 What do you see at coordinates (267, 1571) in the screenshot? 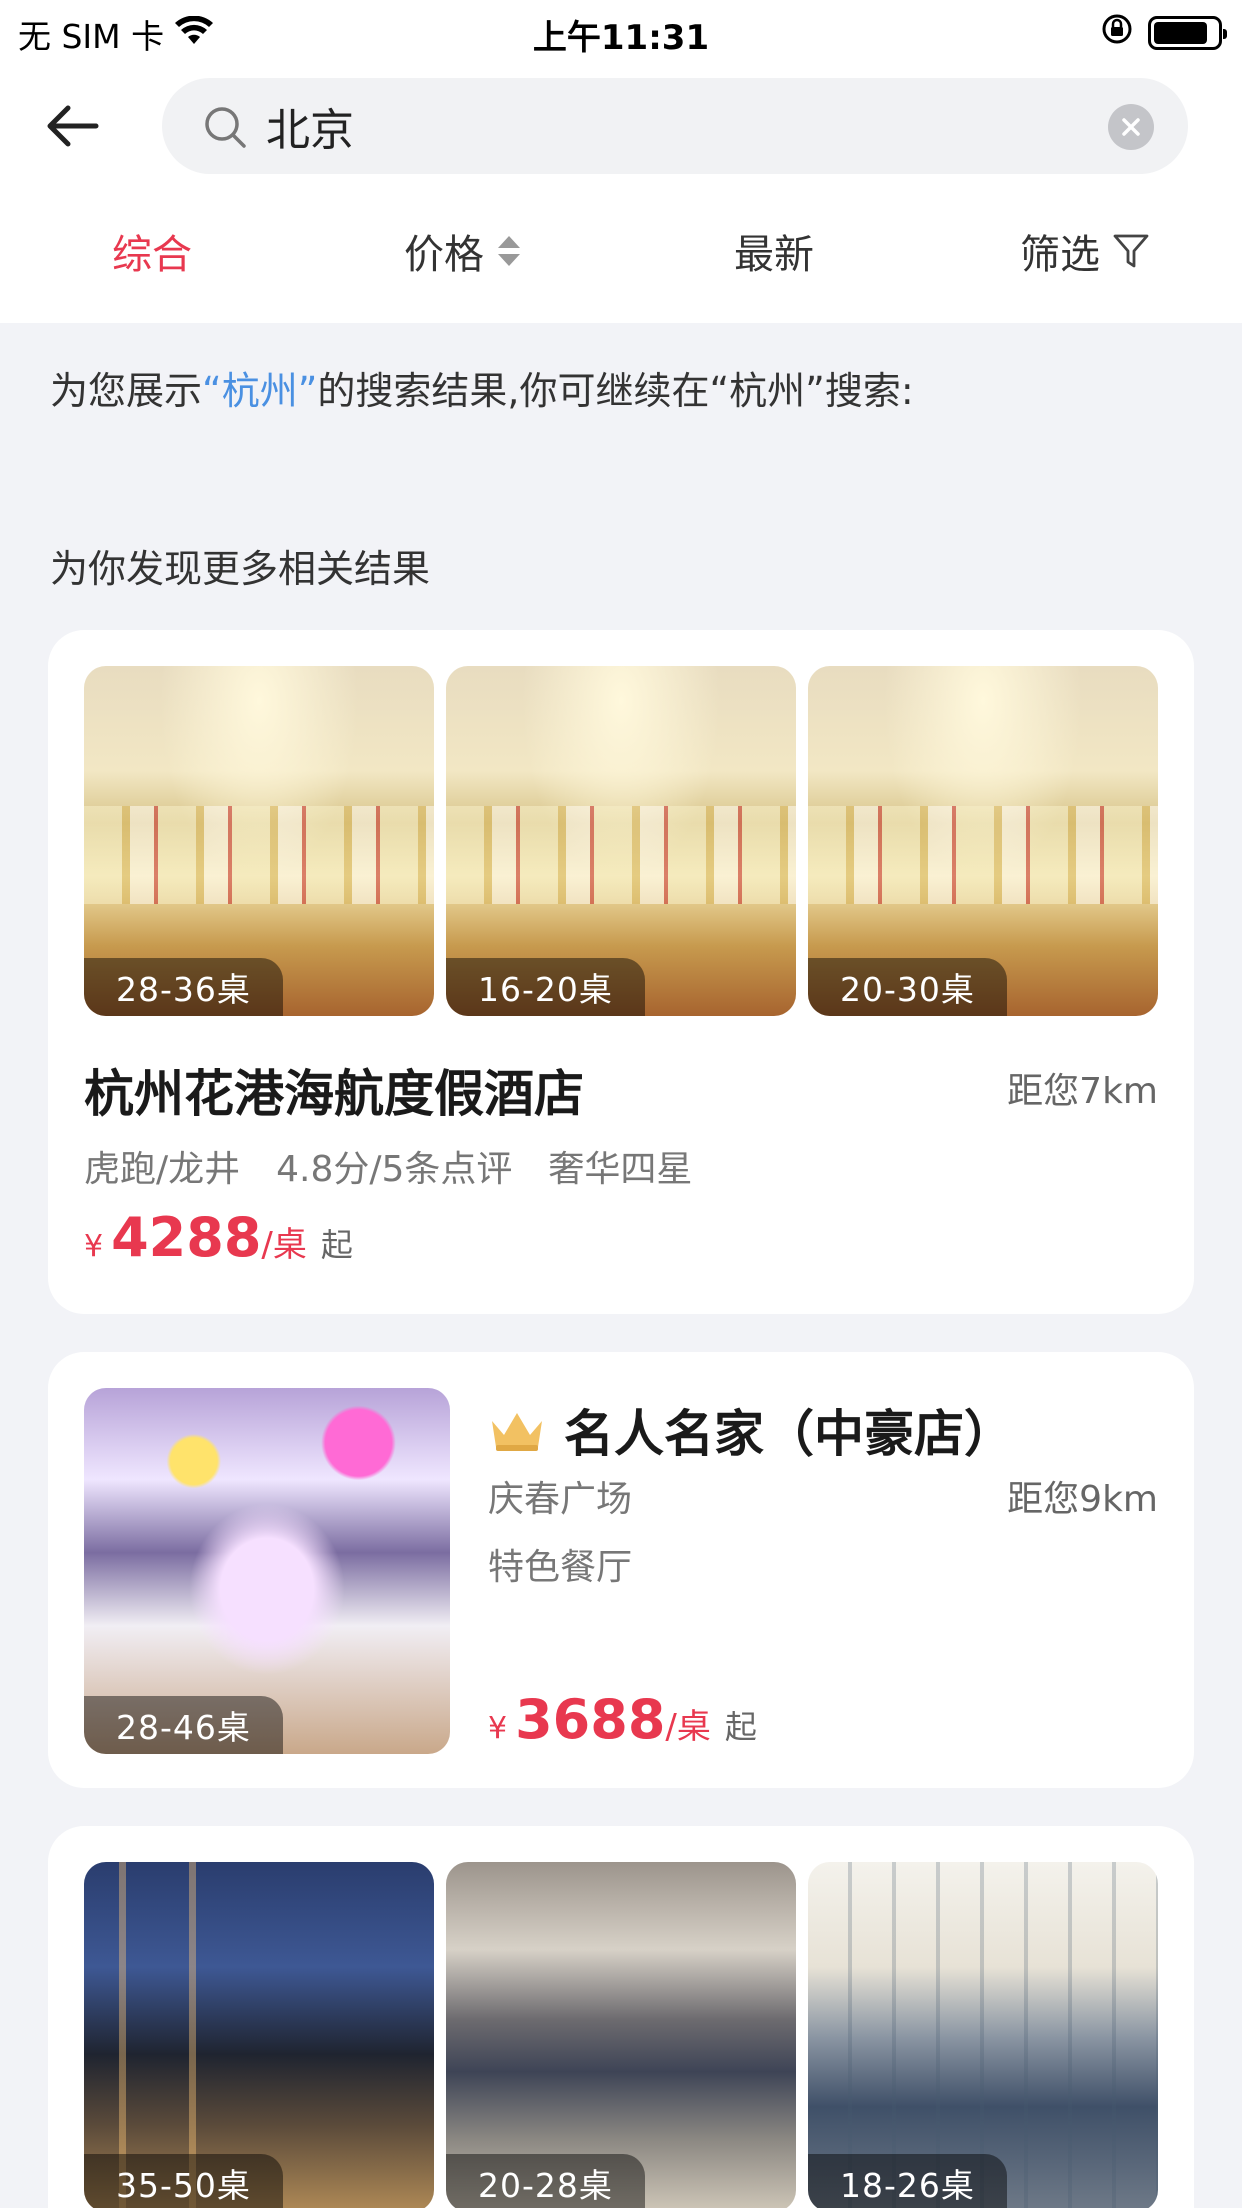
I see `venue-photo: 28-46桌` at bounding box center [267, 1571].